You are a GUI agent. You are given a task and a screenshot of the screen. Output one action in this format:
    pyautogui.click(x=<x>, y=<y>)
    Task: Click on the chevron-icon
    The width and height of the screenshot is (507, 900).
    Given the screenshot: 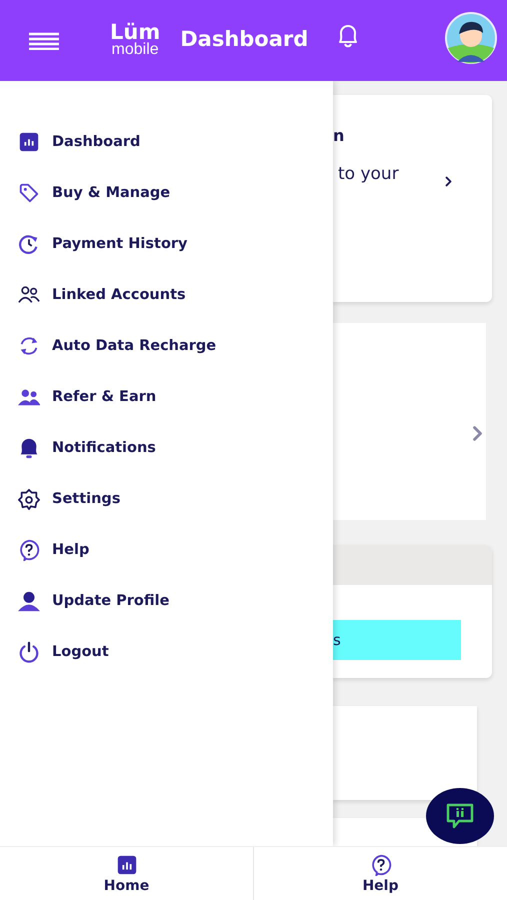 What is the action you would take?
    pyautogui.click(x=448, y=181)
    